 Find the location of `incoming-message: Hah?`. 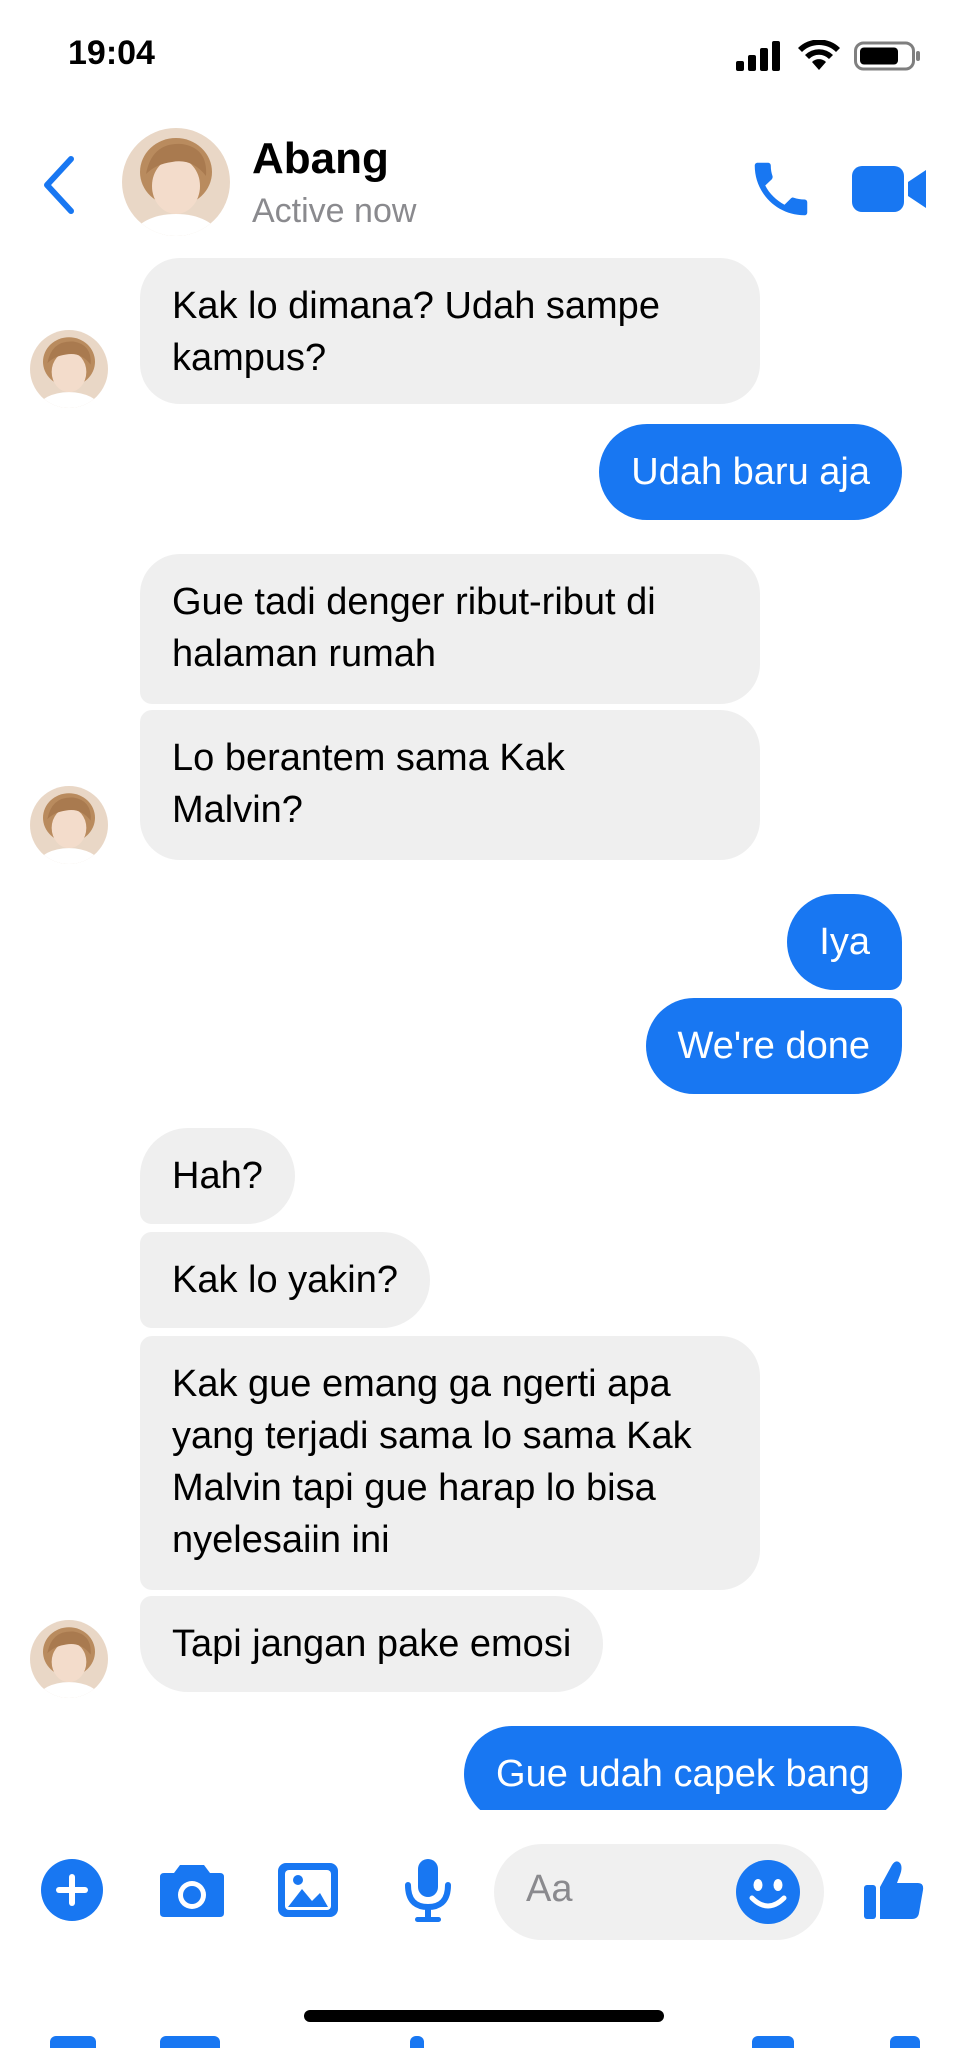

incoming-message: Hah? is located at coordinates (217, 1176).